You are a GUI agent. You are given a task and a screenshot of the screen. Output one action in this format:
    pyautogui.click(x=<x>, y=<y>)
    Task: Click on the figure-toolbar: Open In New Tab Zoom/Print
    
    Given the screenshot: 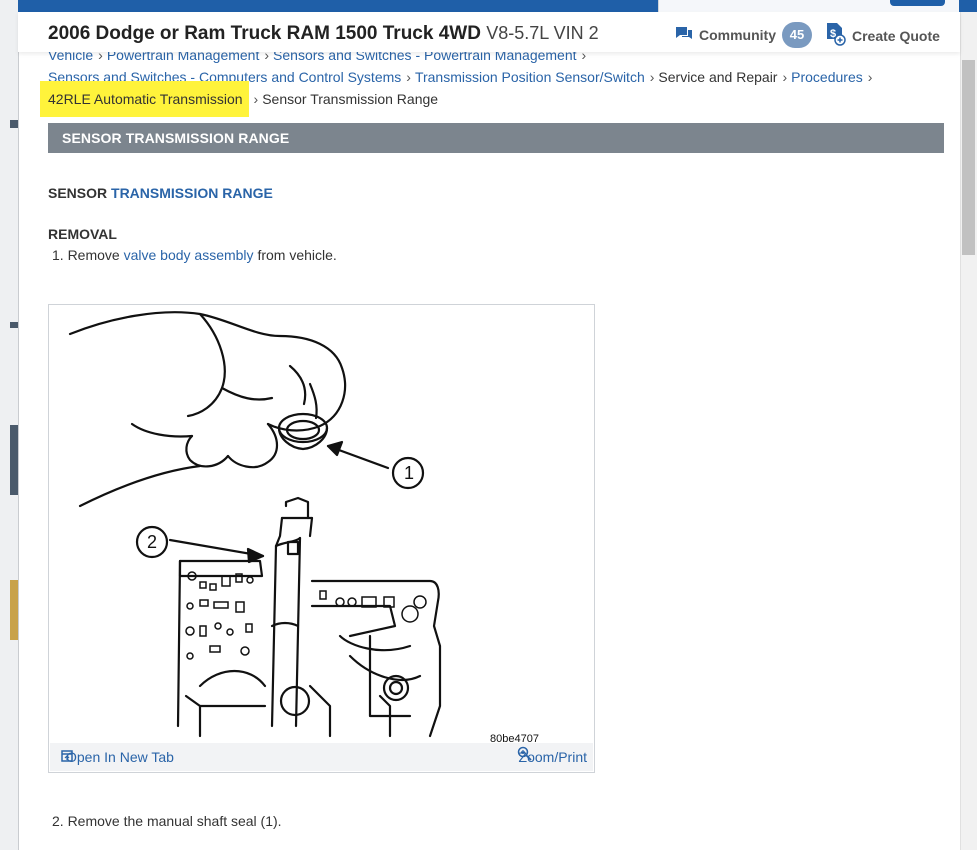 What is the action you would take?
    pyautogui.click(x=321, y=757)
    